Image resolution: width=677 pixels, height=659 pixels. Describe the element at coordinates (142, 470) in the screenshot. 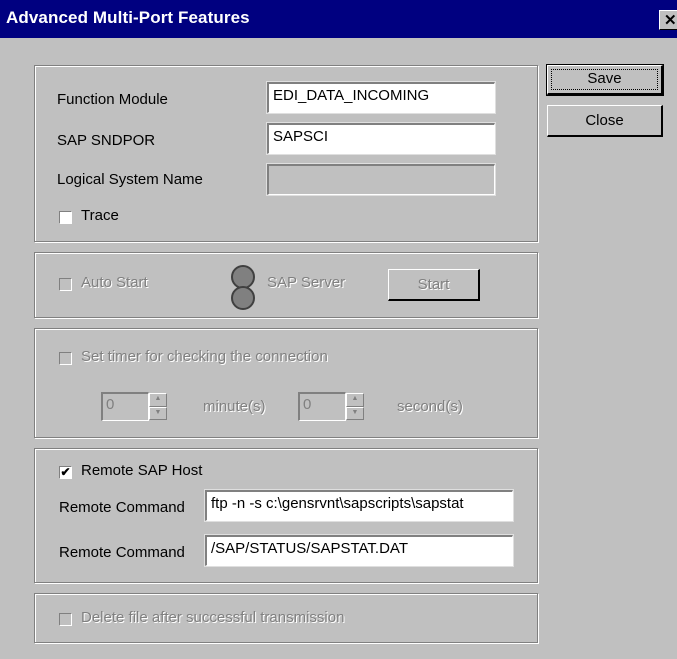

I see `remote-host-label: Remote SAP Host` at that location.